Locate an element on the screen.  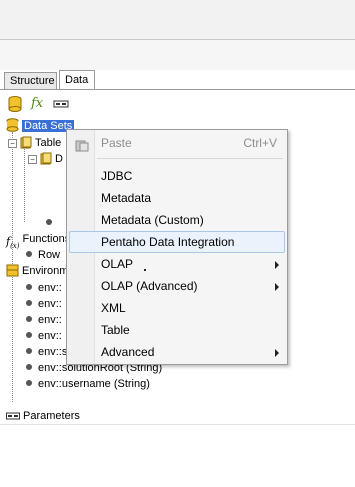
menu-item-xml: XML is located at coordinates (177, 308).